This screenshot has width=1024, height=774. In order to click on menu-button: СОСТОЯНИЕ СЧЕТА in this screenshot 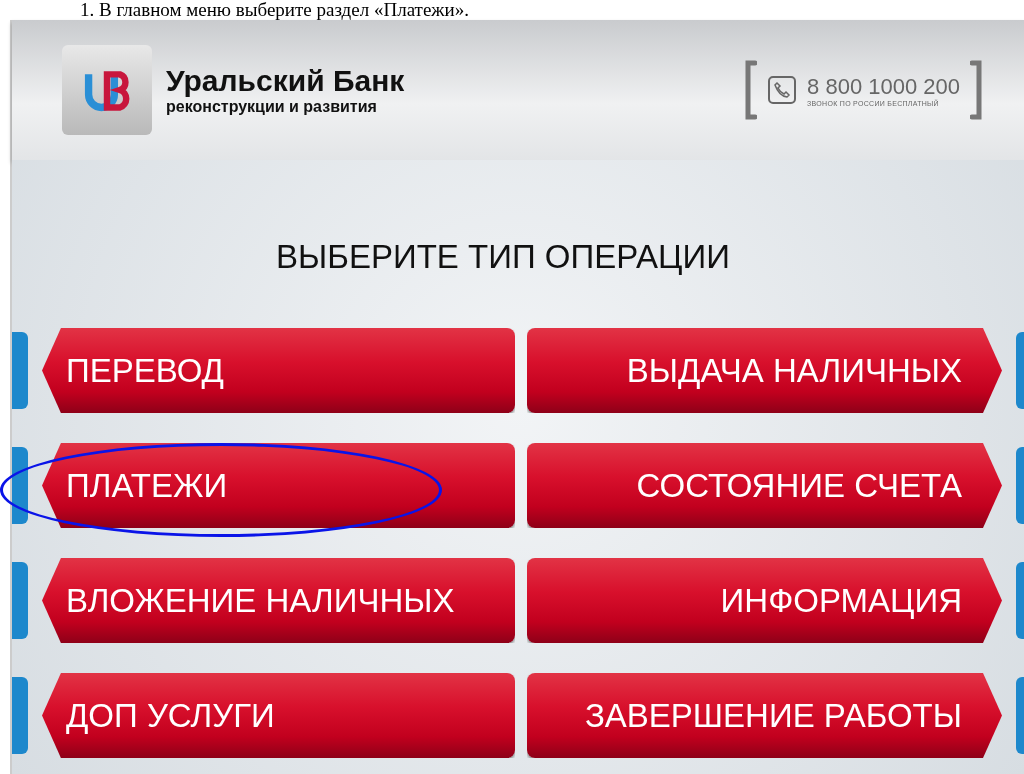, I will do `click(764, 485)`.